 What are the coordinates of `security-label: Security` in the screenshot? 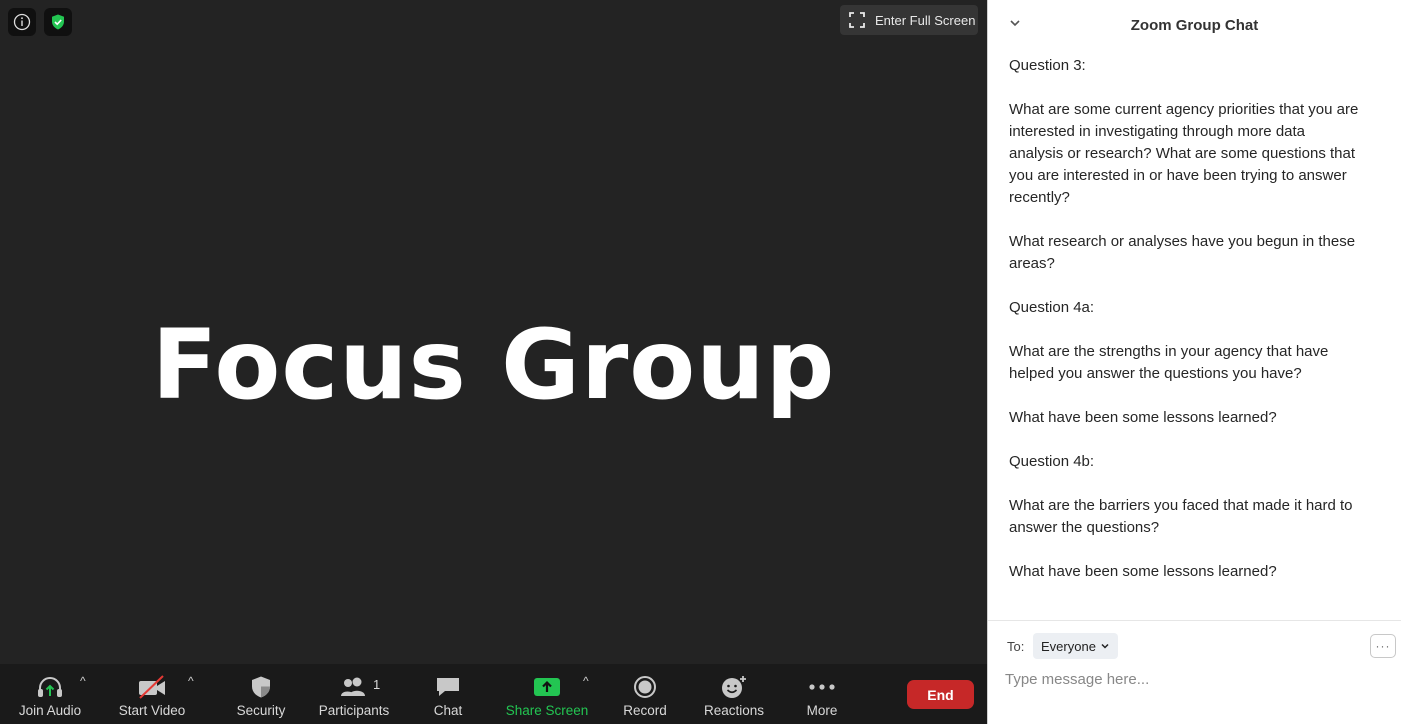 It's located at (261, 710).